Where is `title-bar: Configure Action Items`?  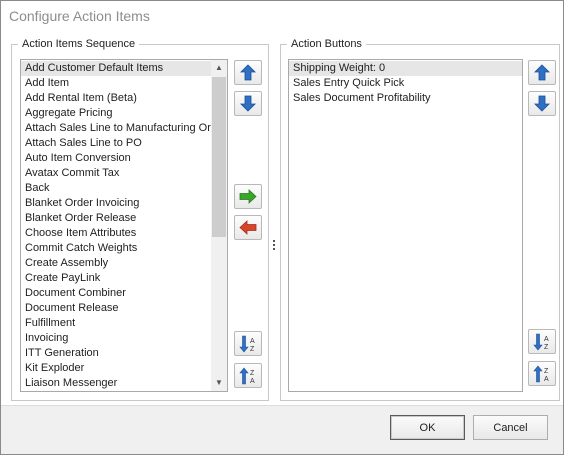 title-bar: Configure Action Items is located at coordinates (282, 17).